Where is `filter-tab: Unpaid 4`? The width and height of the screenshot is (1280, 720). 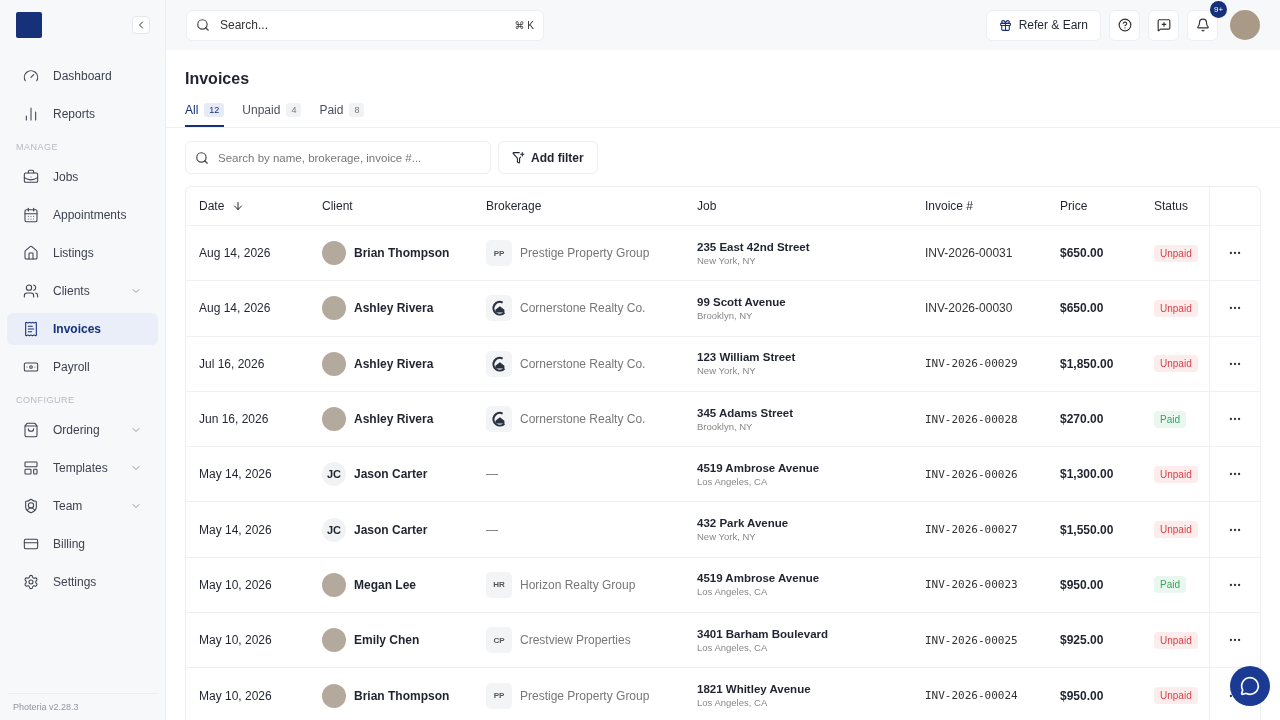
filter-tab: Unpaid 4 is located at coordinates (272, 115).